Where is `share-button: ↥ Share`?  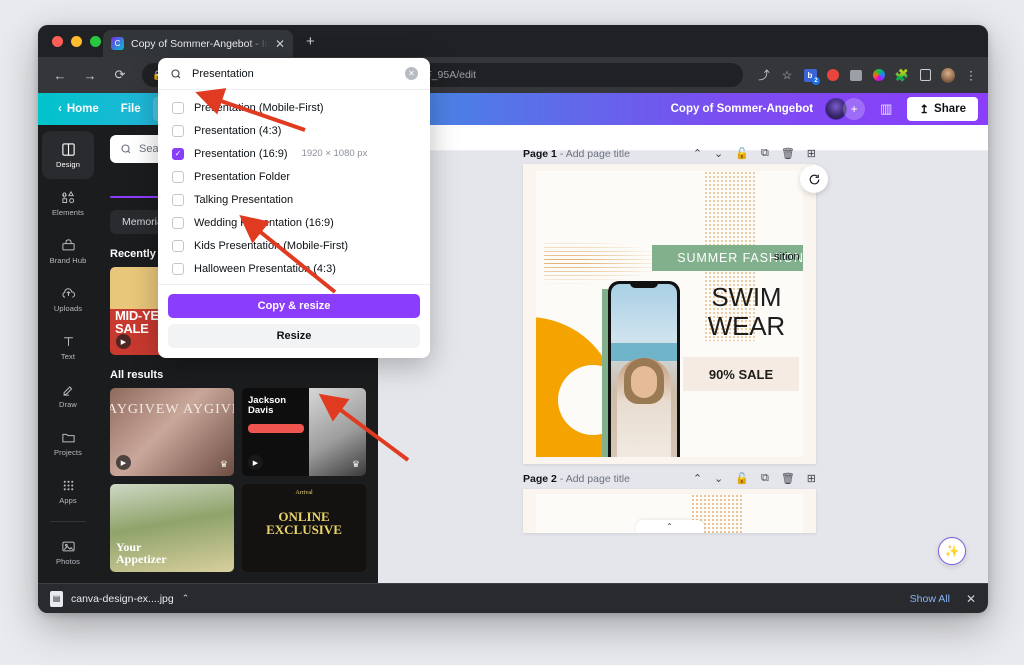 share-button: ↥ Share is located at coordinates (942, 109).